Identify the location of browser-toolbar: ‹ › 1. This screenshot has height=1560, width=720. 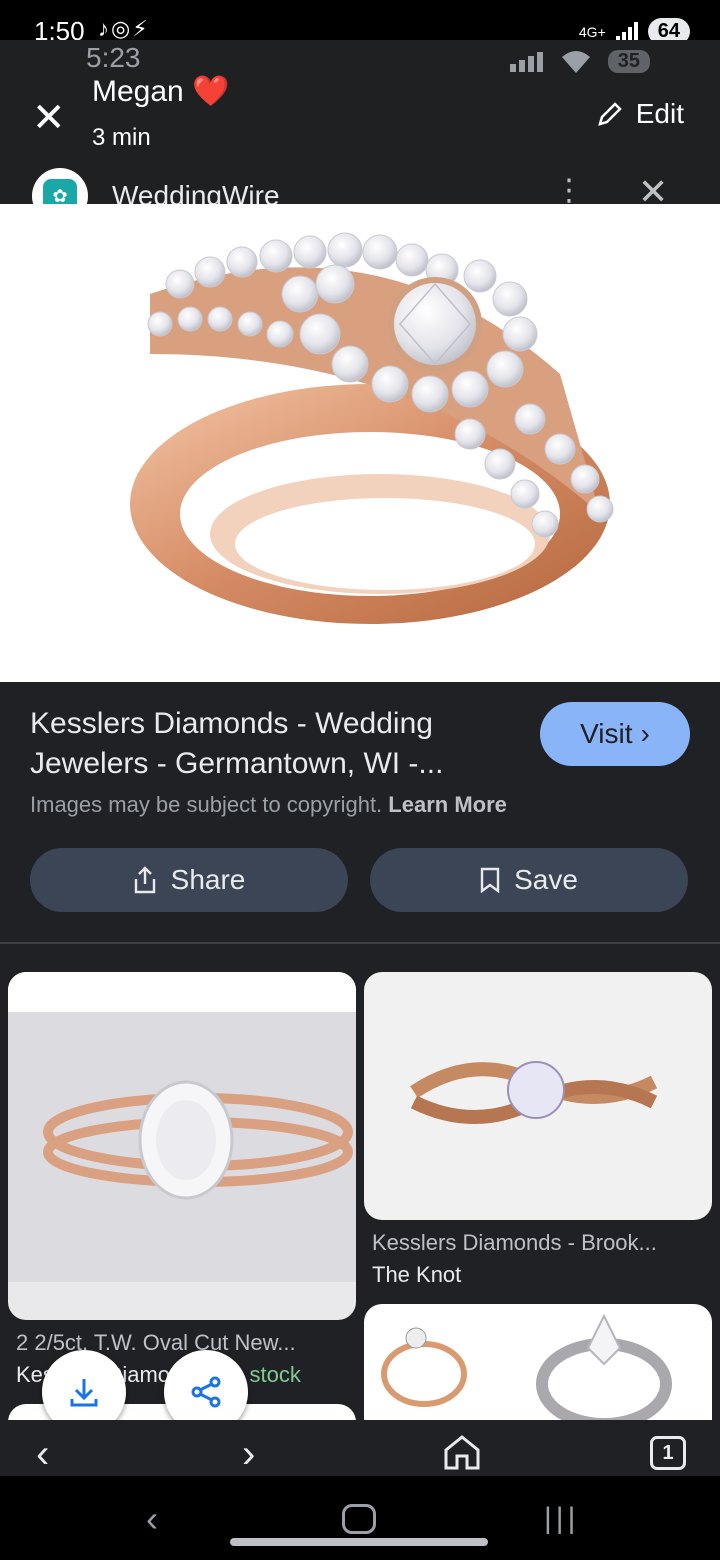
(360, 1448).